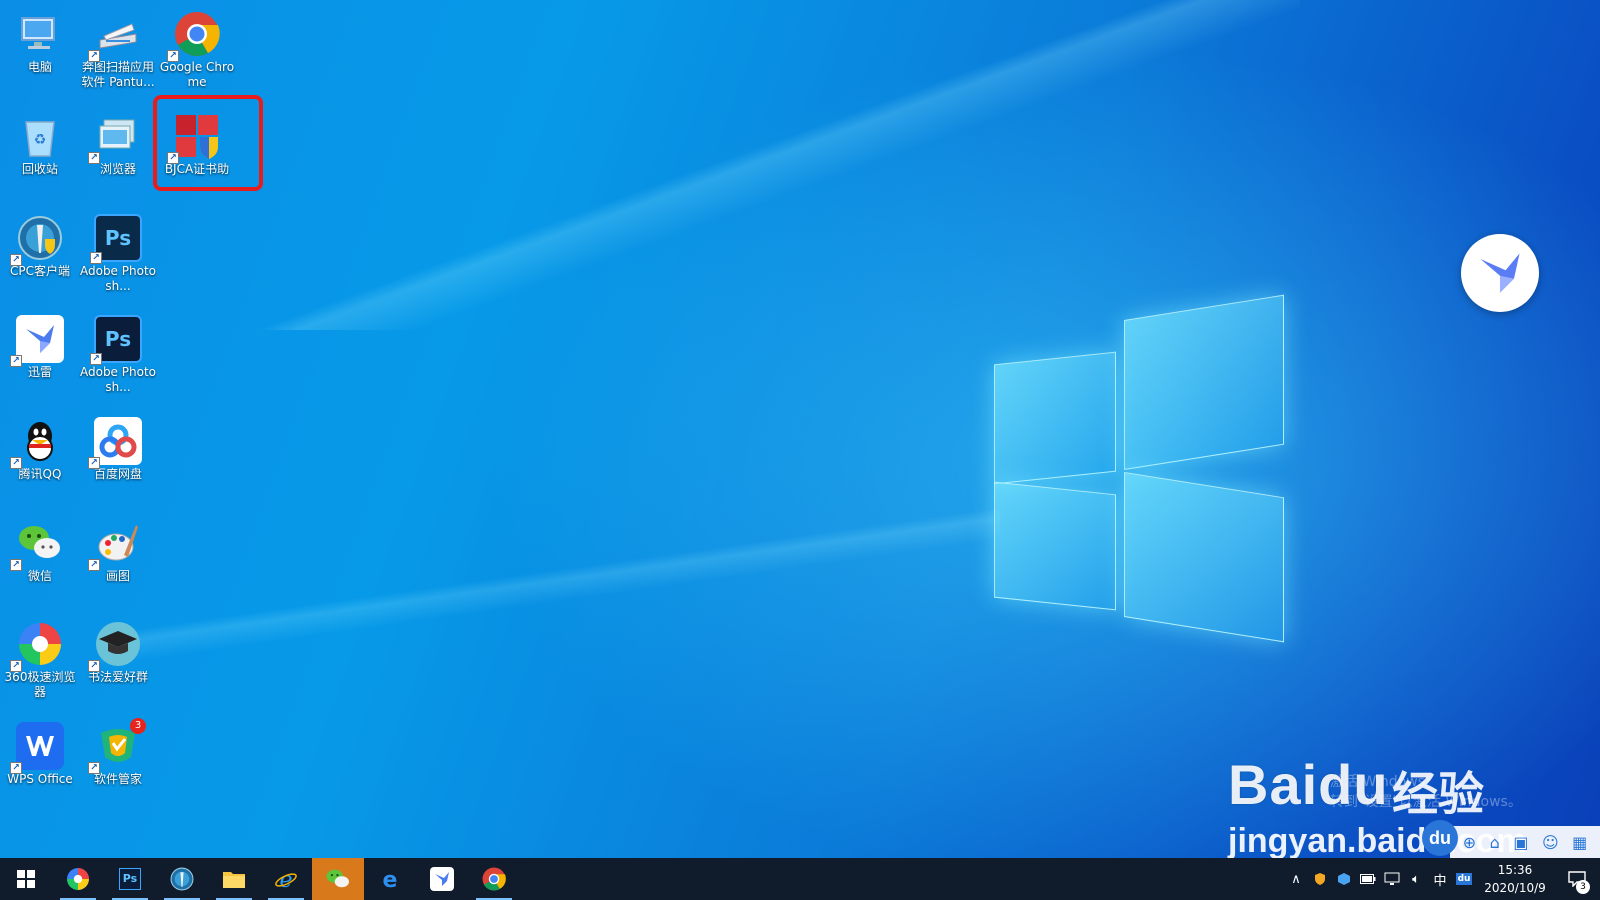 This screenshot has height=900, width=1600. What do you see at coordinates (1515, 888) in the screenshot?
I see `clock-date: 2020/10/9` at bounding box center [1515, 888].